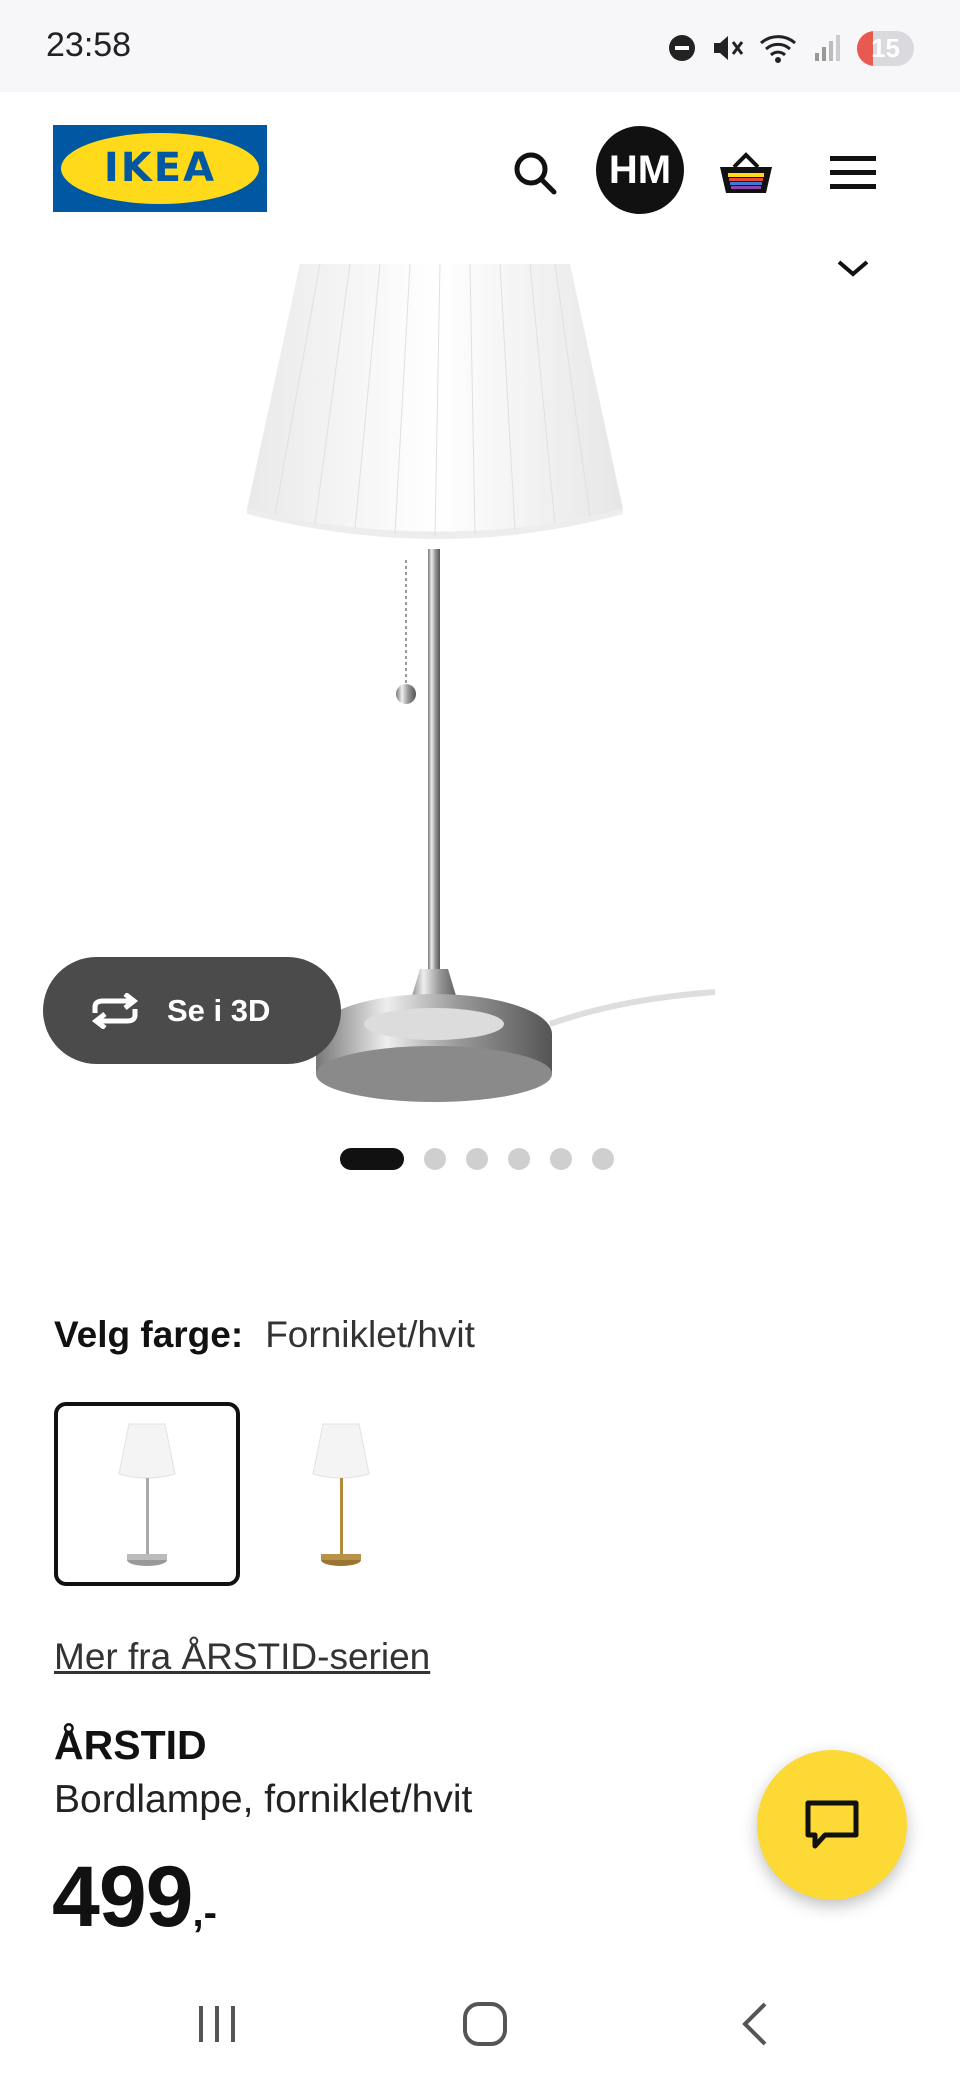 This screenshot has height=2080, width=960. What do you see at coordinates (264, 1335) in the screenshot?
I see `color-picker-heading: Velg farge: Forniklet/hvit` at bounding box center [264, 1335].